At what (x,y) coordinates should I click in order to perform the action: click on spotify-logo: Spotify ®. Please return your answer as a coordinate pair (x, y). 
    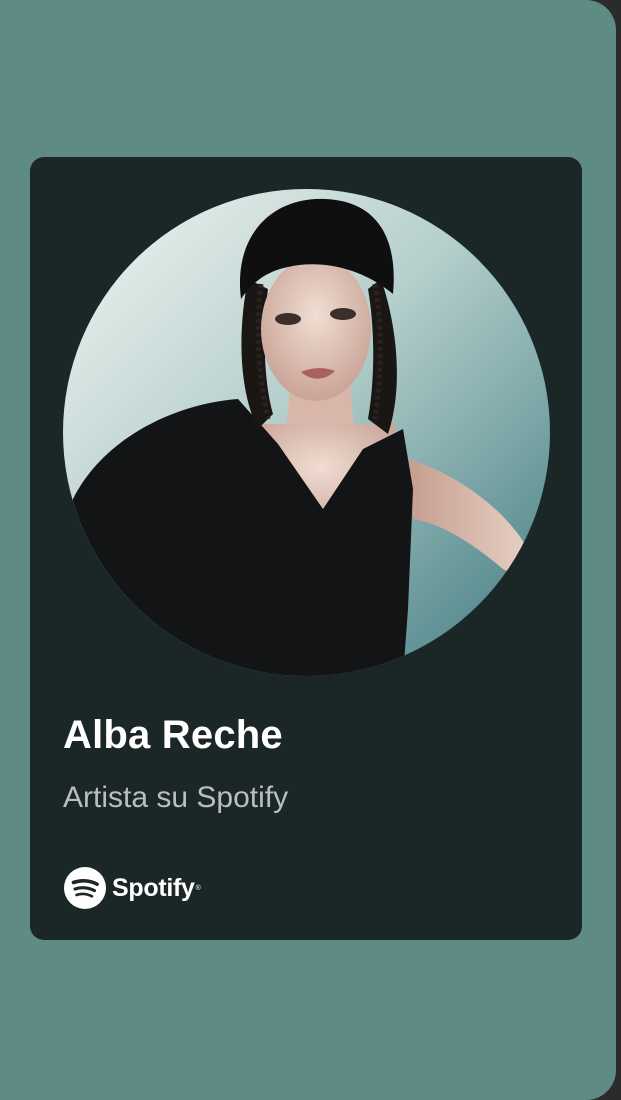
    Looking at the image, I should click on (132, 888).